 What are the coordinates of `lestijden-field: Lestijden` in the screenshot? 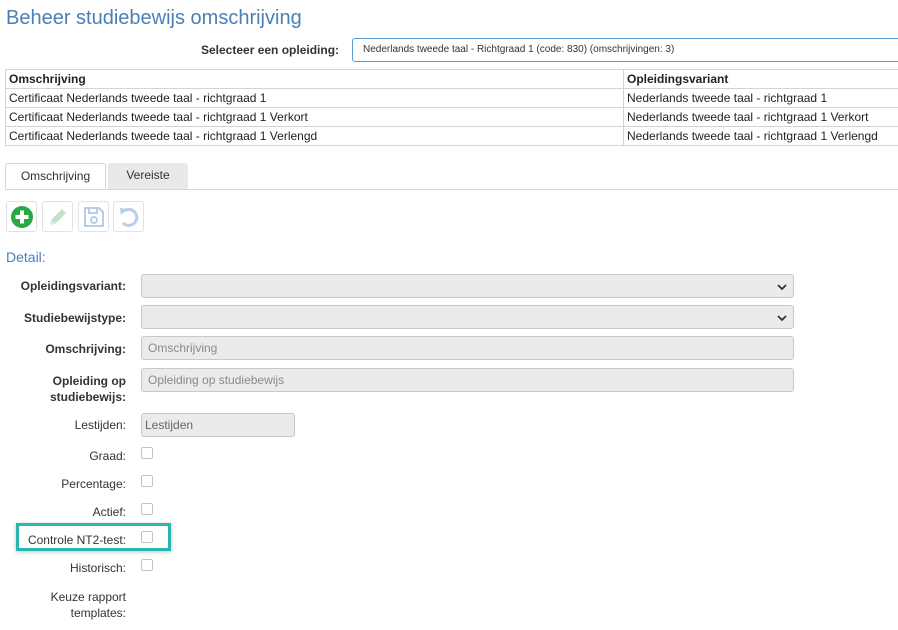 It's located at (218, 425).